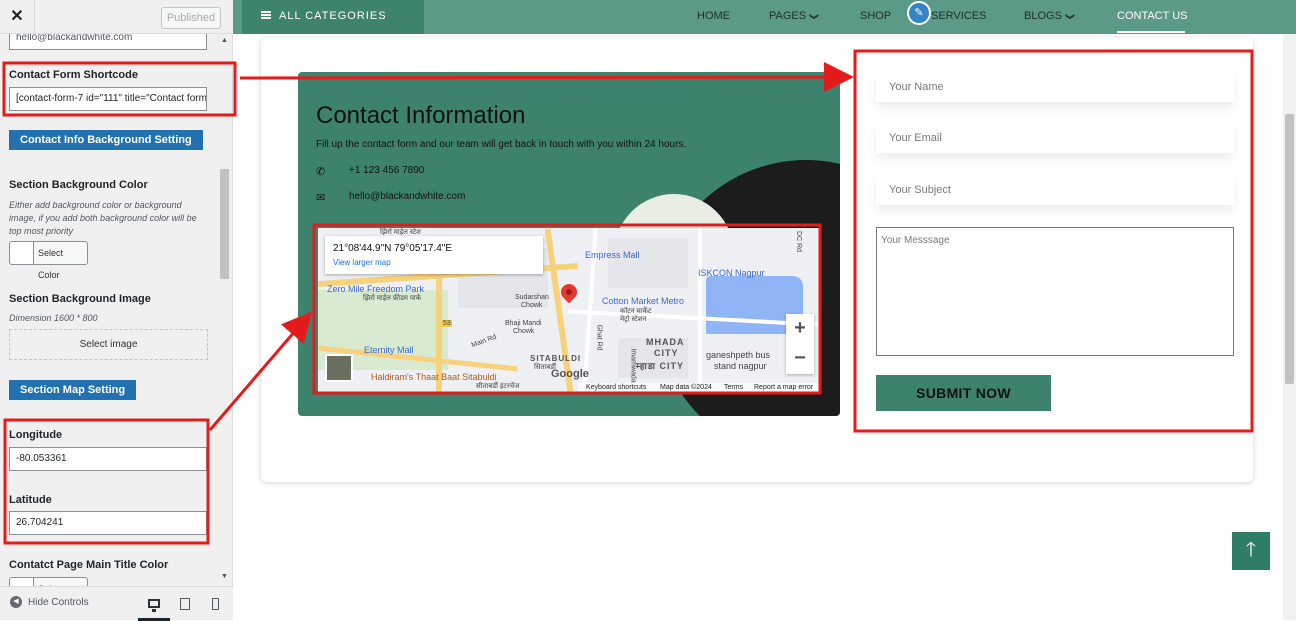 Image resolution: width=1296 pixels, height=621 pixels. I want to click on nav-blogs: BLOGS ❯, so click(1050, 16).